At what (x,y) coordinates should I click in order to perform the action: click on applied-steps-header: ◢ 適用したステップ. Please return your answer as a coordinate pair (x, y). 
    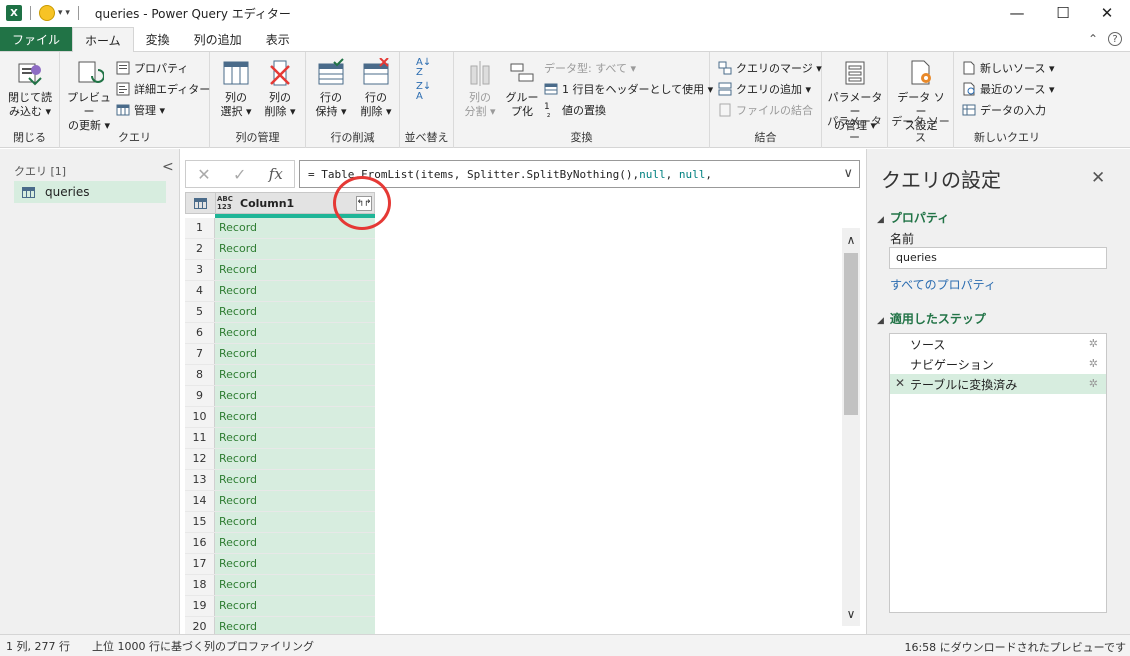
    Looking at the image, I should click on (931, 318).